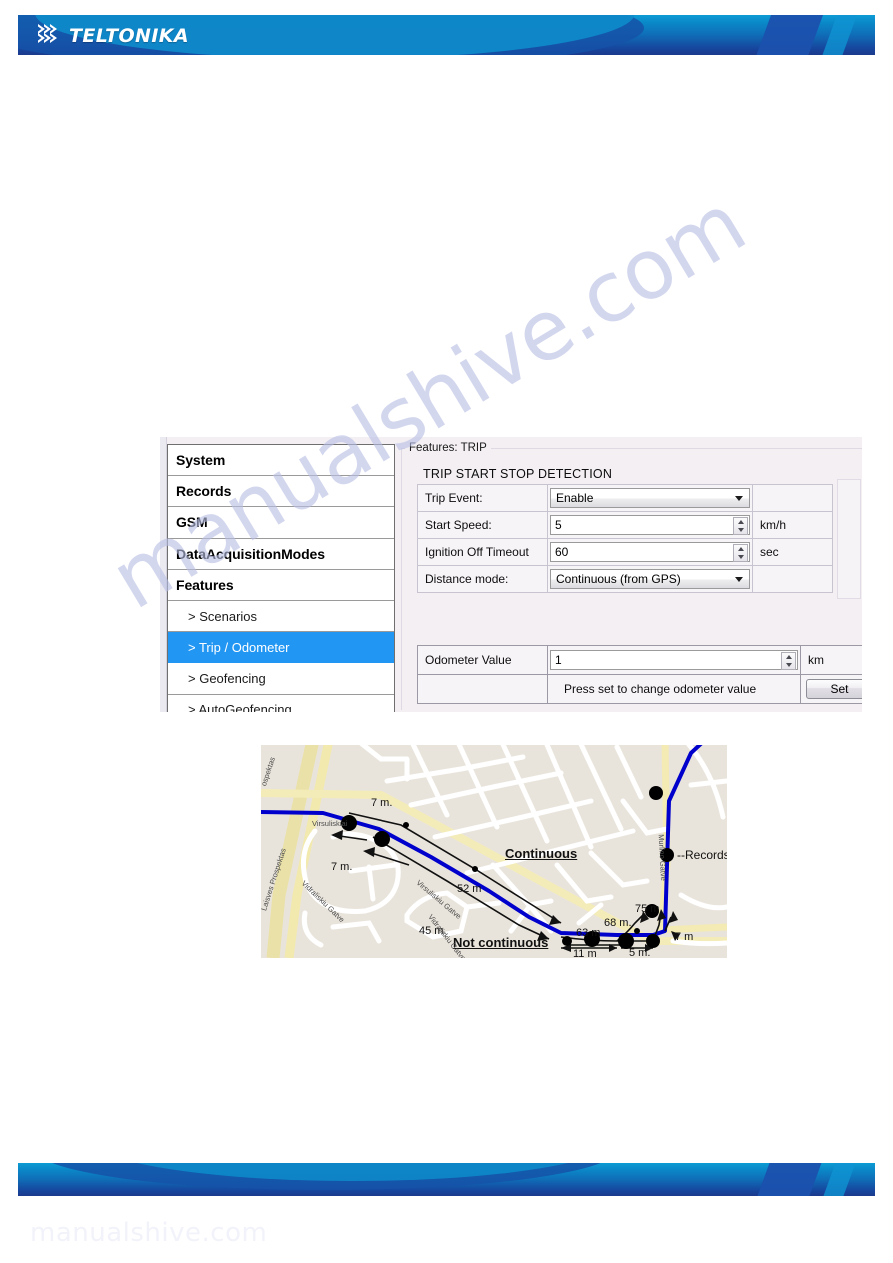 The width and height of the screenshot is (893, 1263). I want to click on ignition-off-timeout-value: 60, so click(562, 552).